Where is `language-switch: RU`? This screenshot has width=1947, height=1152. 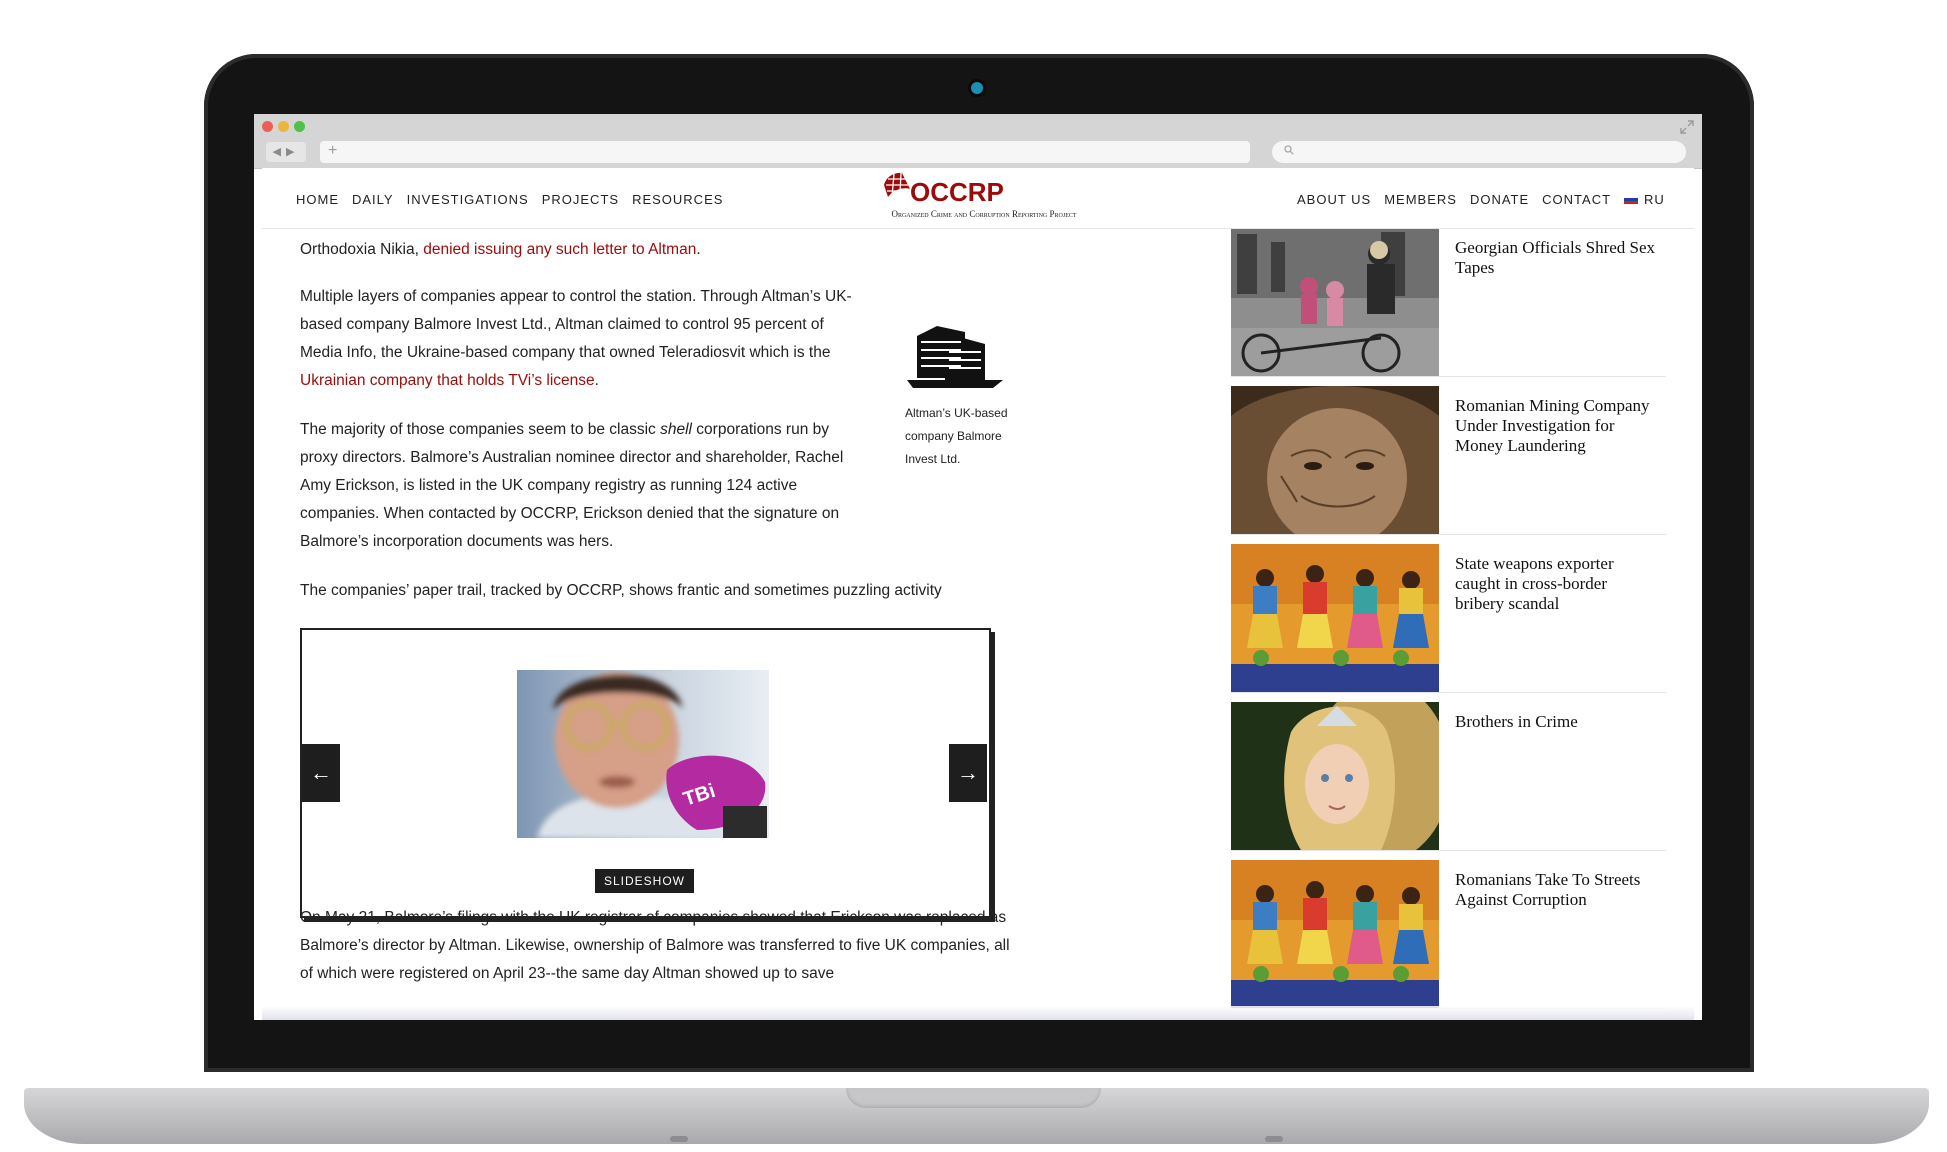
language-switch: RU is located at coordinates (1644, 199).